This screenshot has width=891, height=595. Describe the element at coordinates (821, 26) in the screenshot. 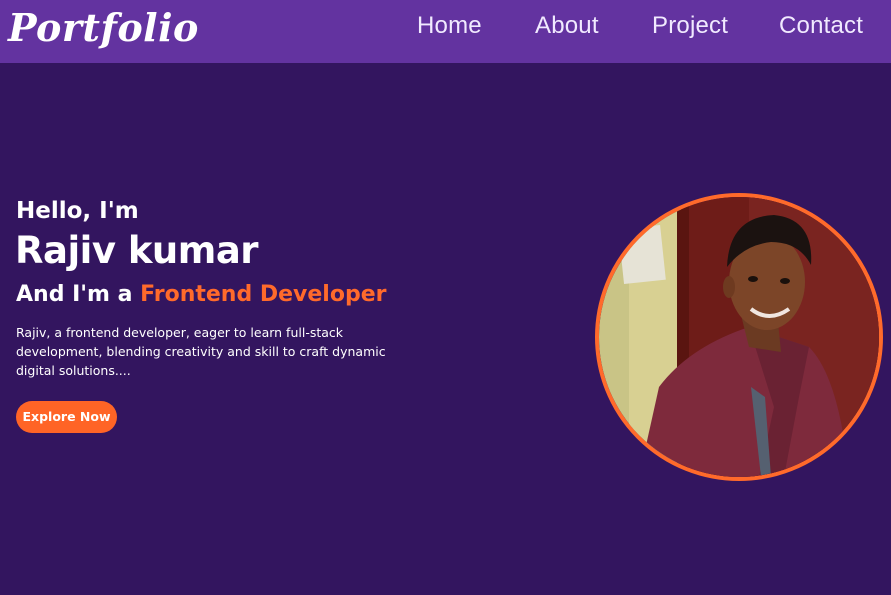

I see `nav-link-contact: Contact` at that location.